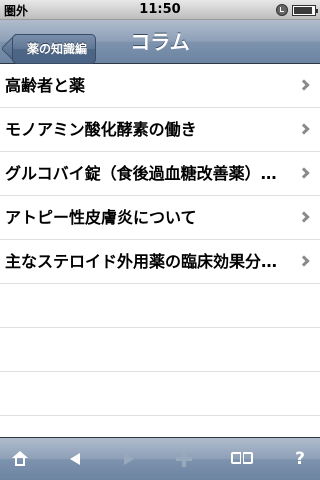 The width and height of the screenshot is (320, 480). What do you see at coordinates (160, 86) in the screenshot?
I see `list-item: 高齢者と薬` at bounding box center [160, 86].